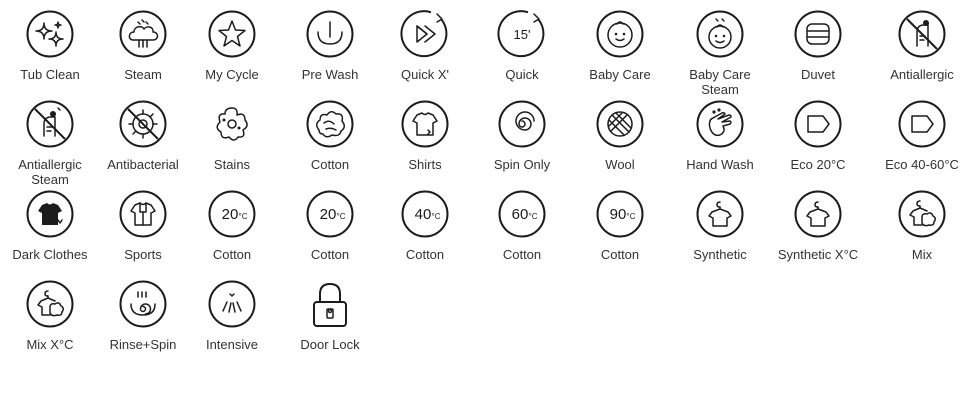 The height and width of the screenshot is (401, 976). I want to click on program-baby-care: Baby Care, so click(620, 46).